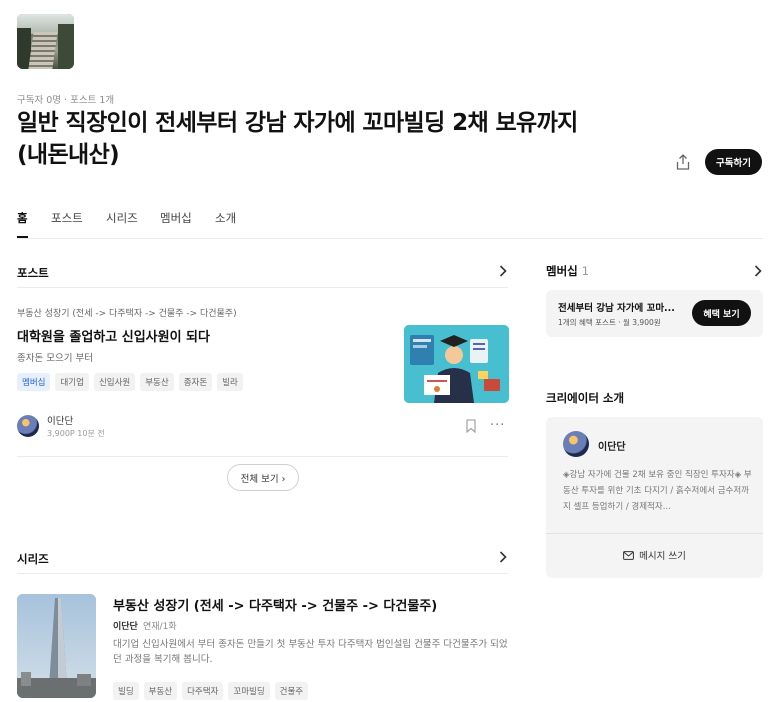  I want to click on view-all-button: 전체 보기 ›, so click(263, 477).